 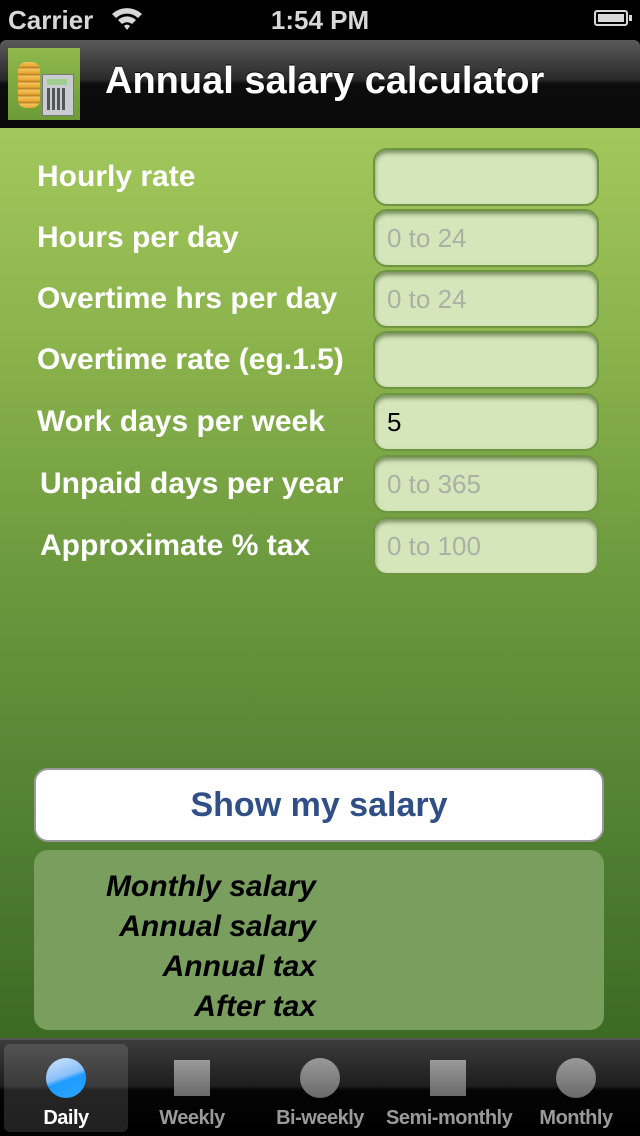 I want to click on tax-percent-label: Approximate % tax, so click(x=175, y=545).